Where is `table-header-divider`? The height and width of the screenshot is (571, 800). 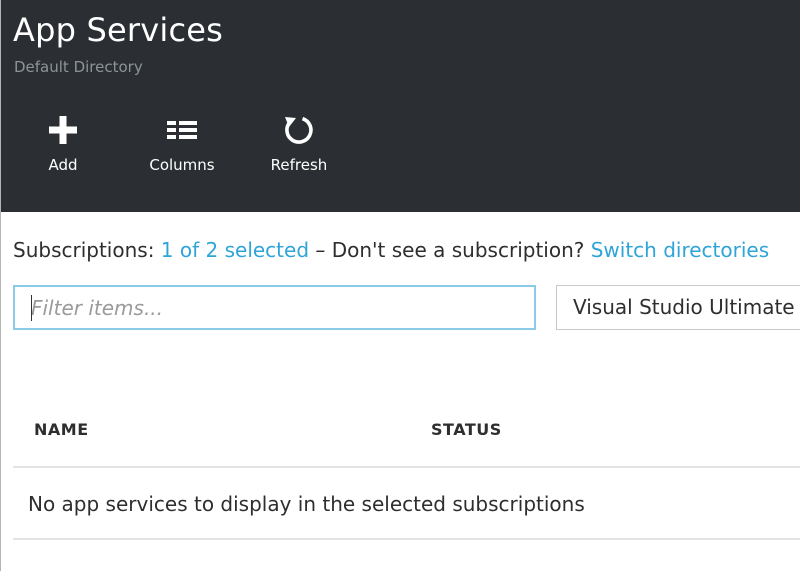 table-header-divider is located at coordinates (406, 467).